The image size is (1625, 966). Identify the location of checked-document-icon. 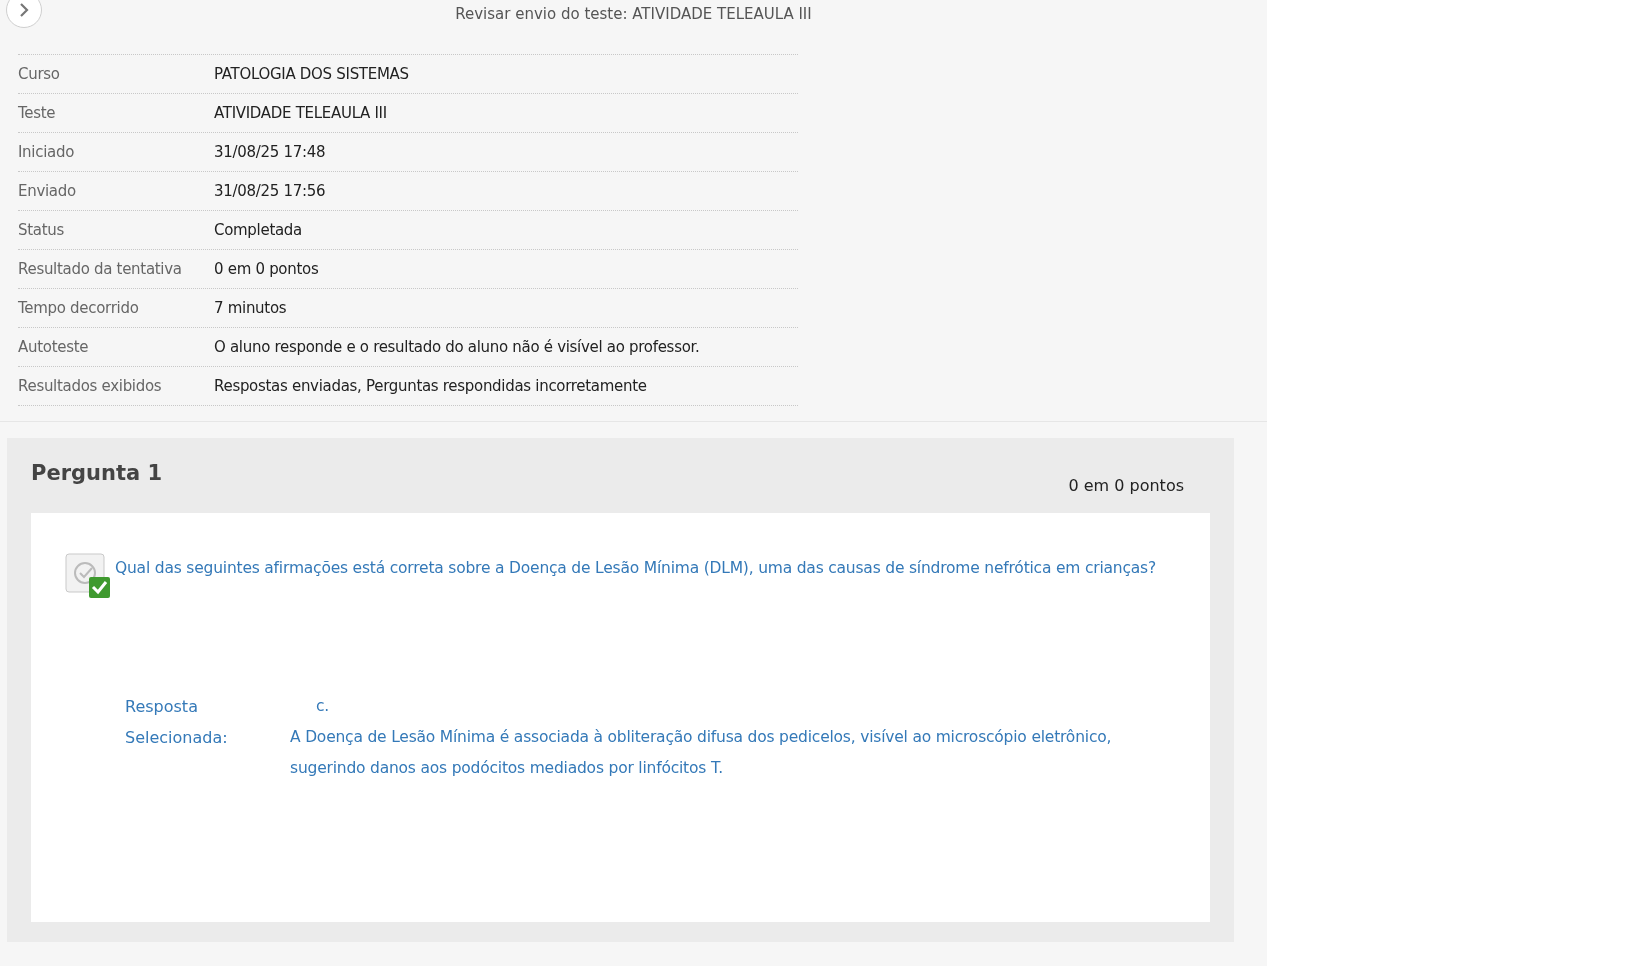
(88, 576).